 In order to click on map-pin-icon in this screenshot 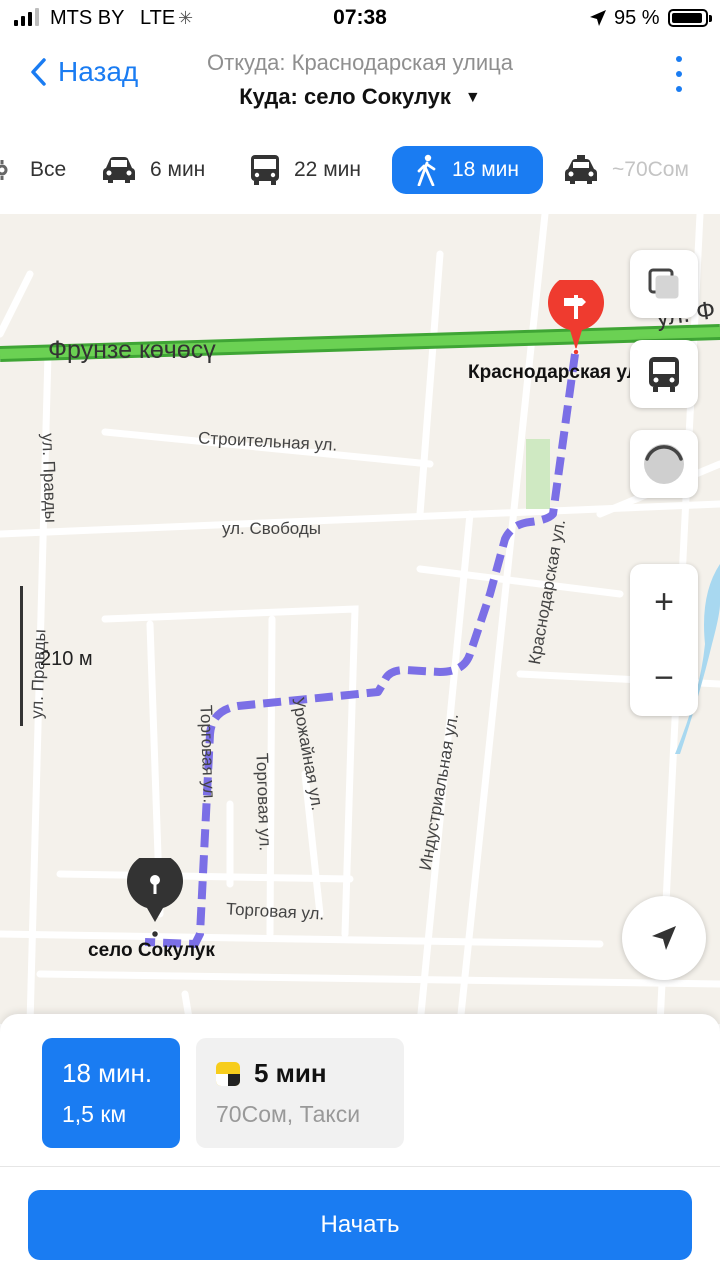, I will do `click(155, 896)`.